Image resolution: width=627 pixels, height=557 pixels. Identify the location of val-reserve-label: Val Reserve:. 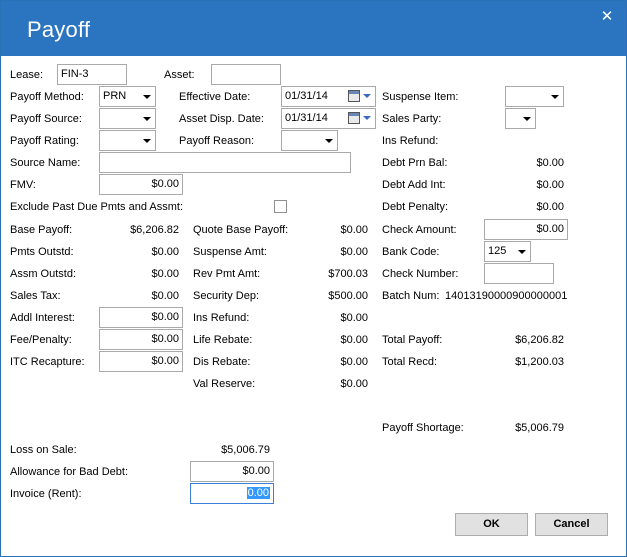
(224, 384).